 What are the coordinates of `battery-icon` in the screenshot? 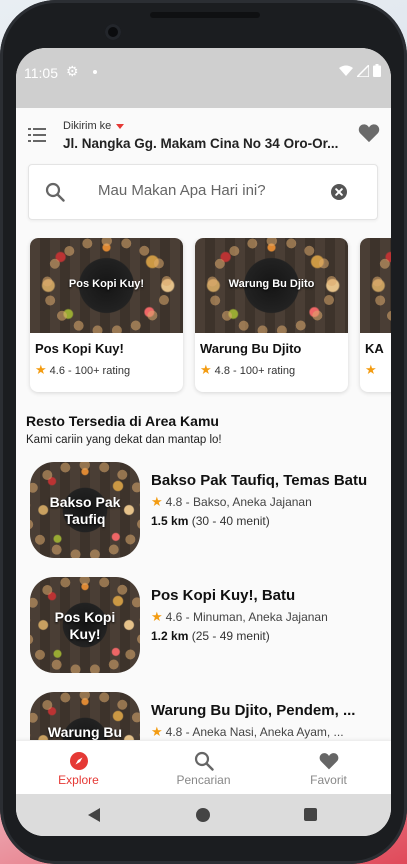 It's located at (377, 70).